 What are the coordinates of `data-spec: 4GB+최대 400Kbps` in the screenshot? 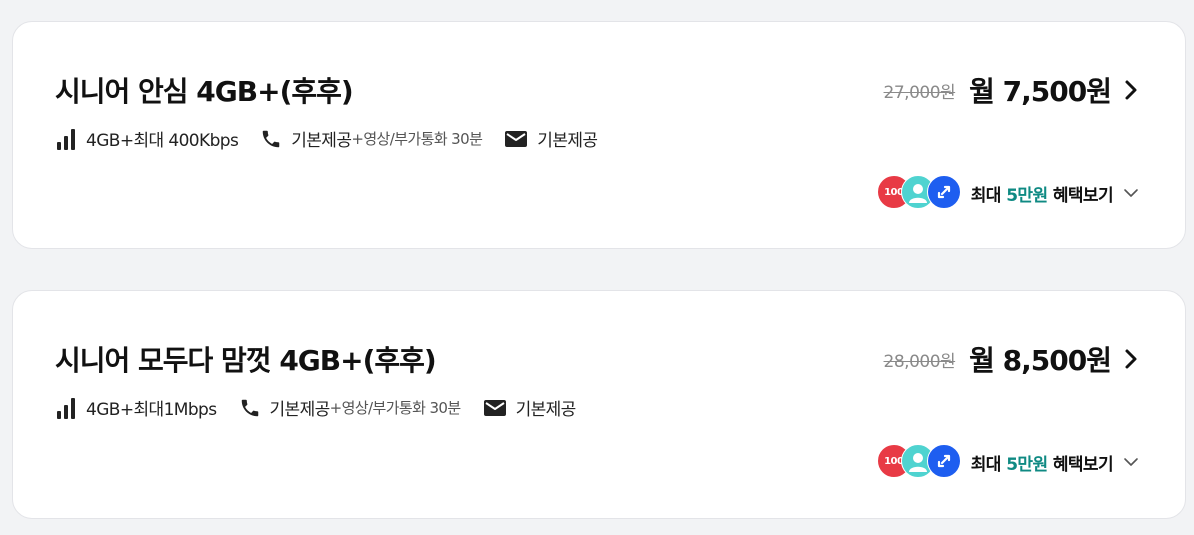 It's located at (147, 138).